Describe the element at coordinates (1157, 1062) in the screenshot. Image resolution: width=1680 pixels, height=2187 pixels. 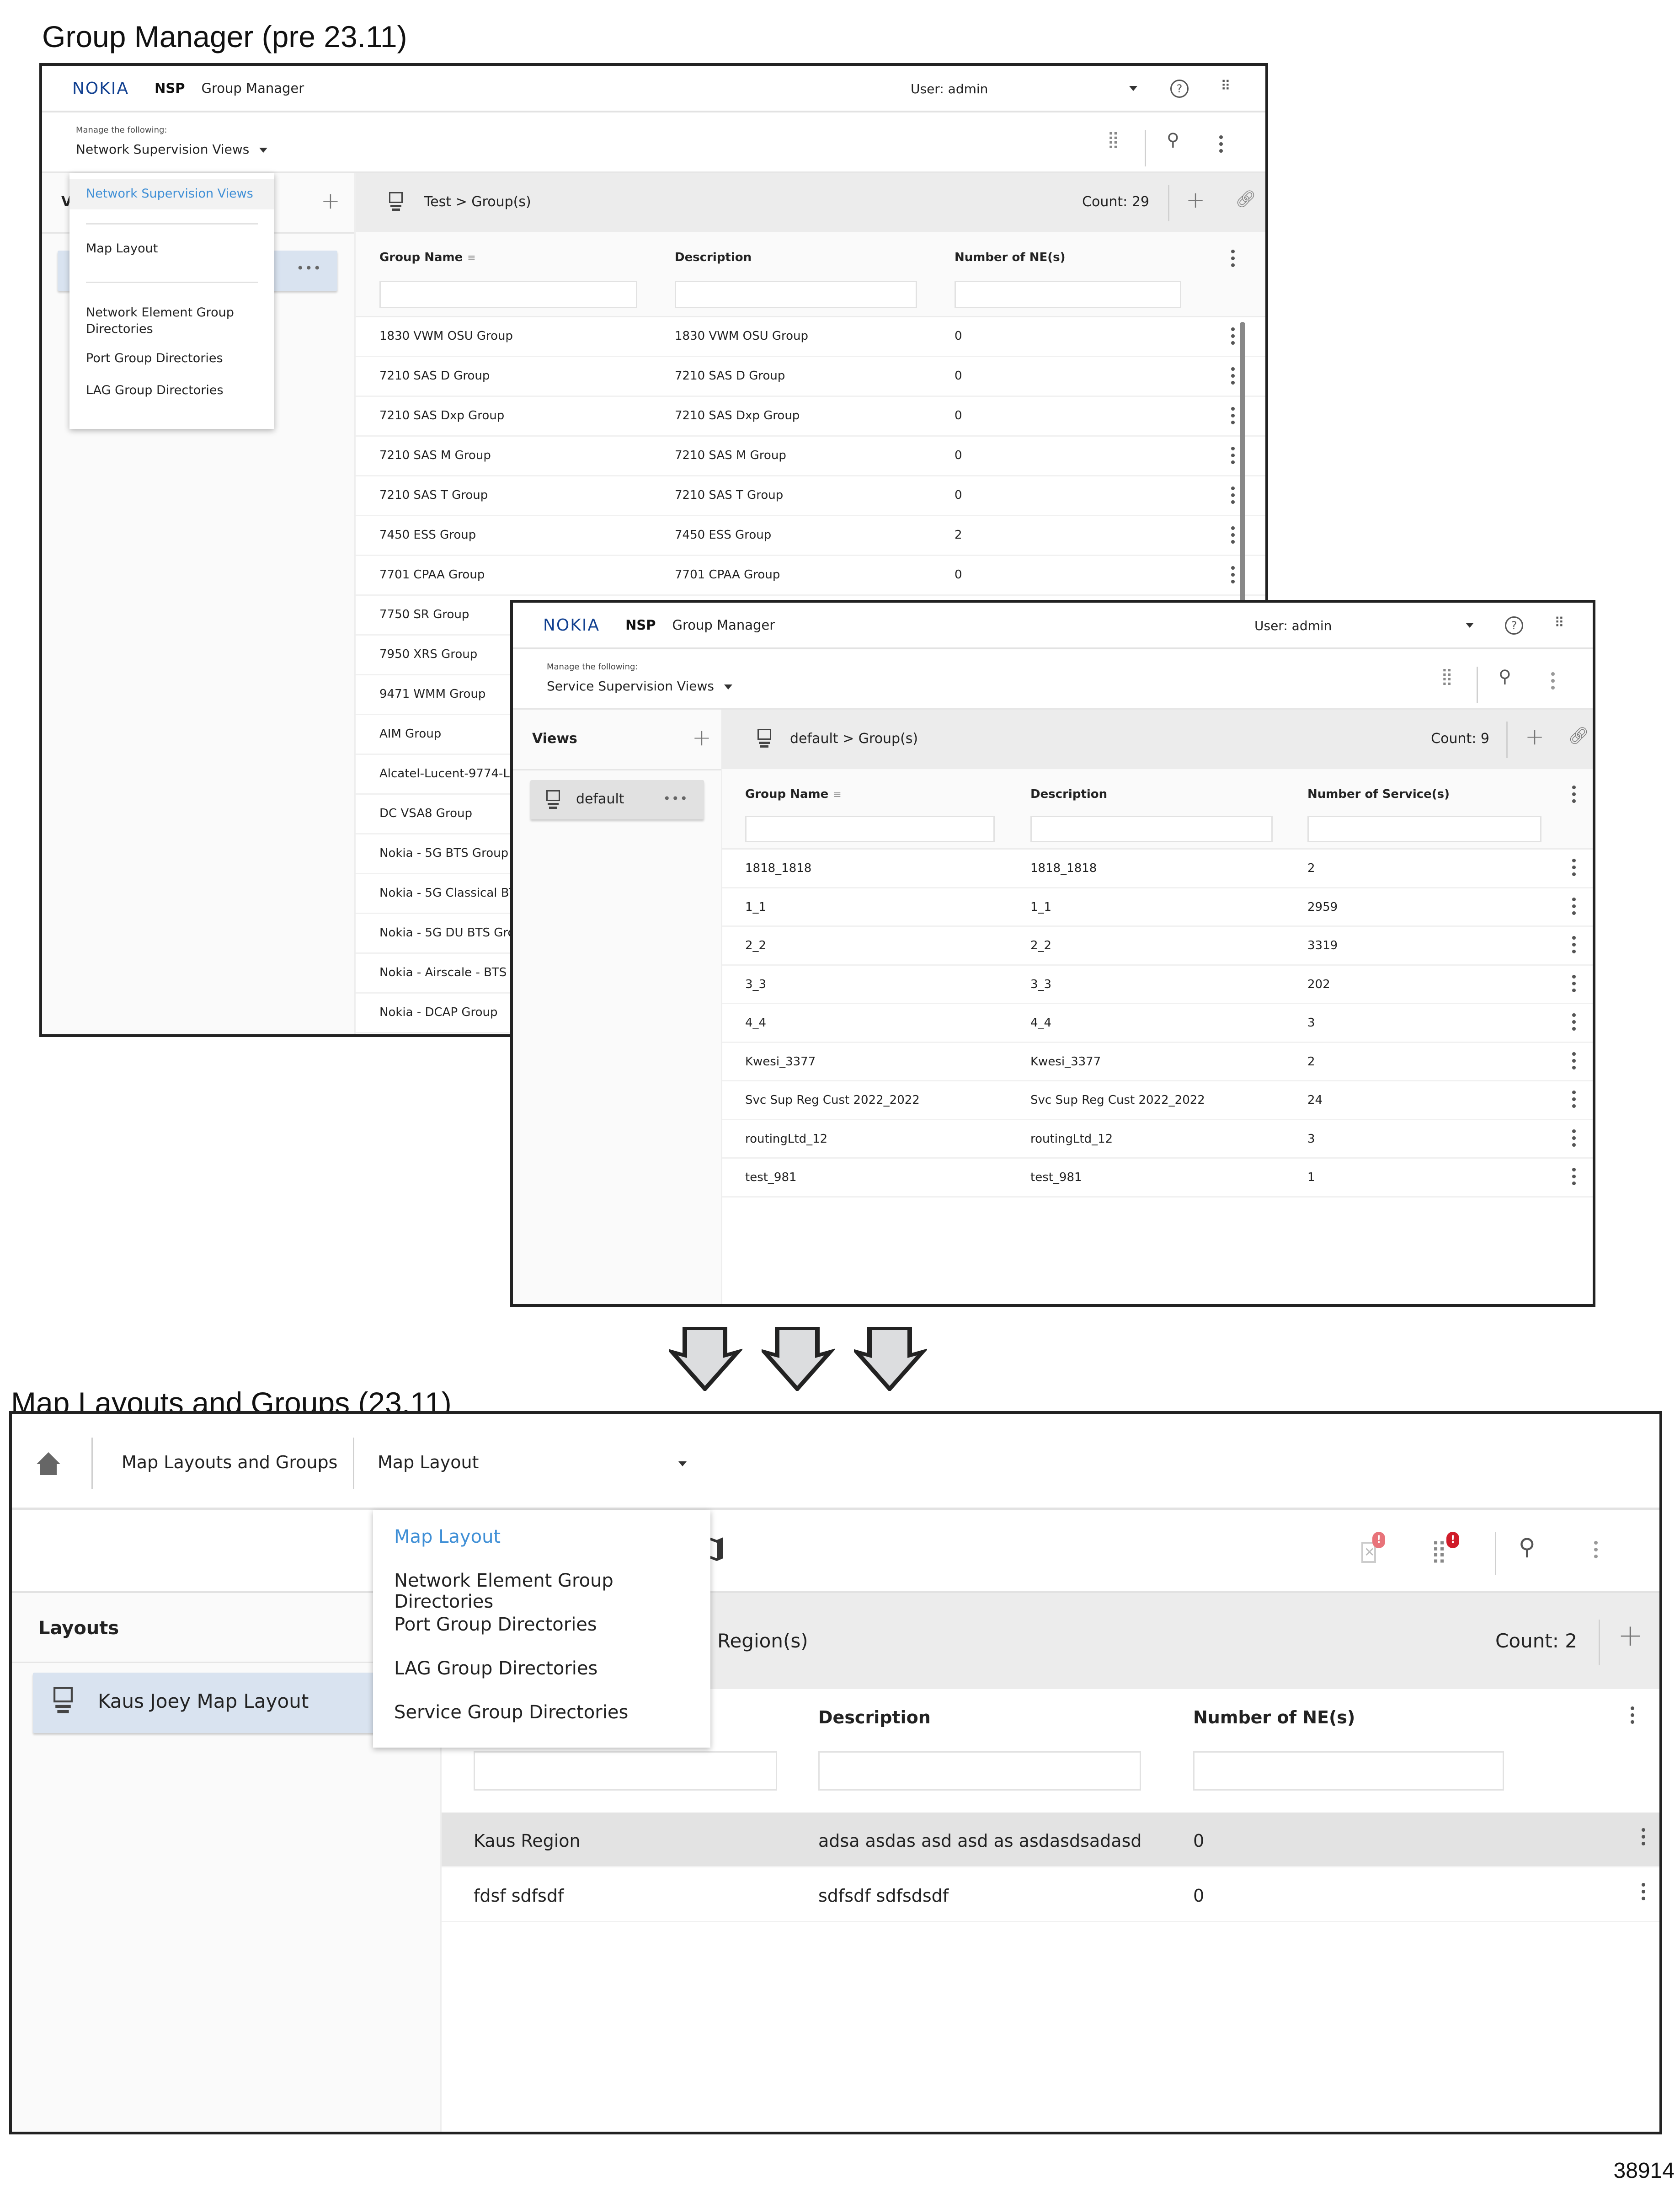
I see `table-row: Kwesi_3377 Kwesi_3377 2` at that location.